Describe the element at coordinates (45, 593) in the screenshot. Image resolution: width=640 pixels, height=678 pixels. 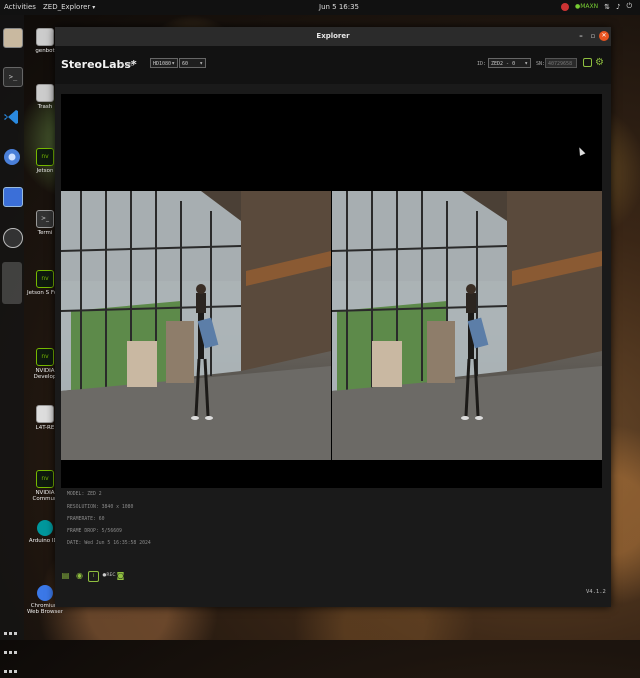
I see `chromium-icon` at that location.